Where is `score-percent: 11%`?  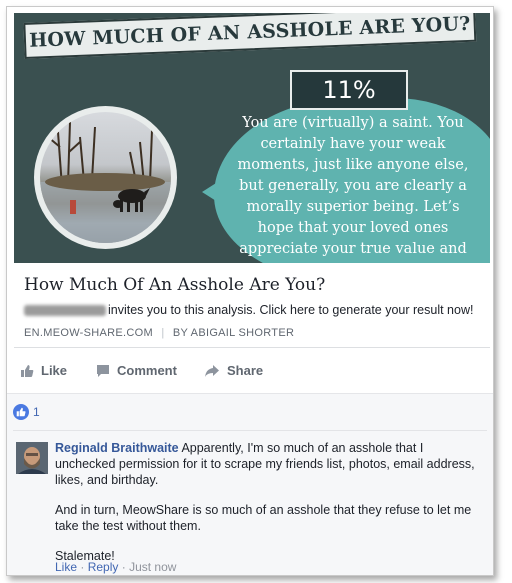
score-percent: 11% is located at coordinates (349, 90).